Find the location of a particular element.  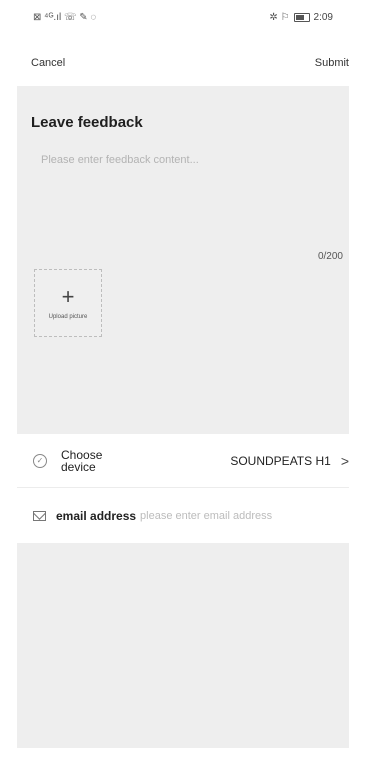

cancel-button: Cancel is located at coordinates (48, 63).